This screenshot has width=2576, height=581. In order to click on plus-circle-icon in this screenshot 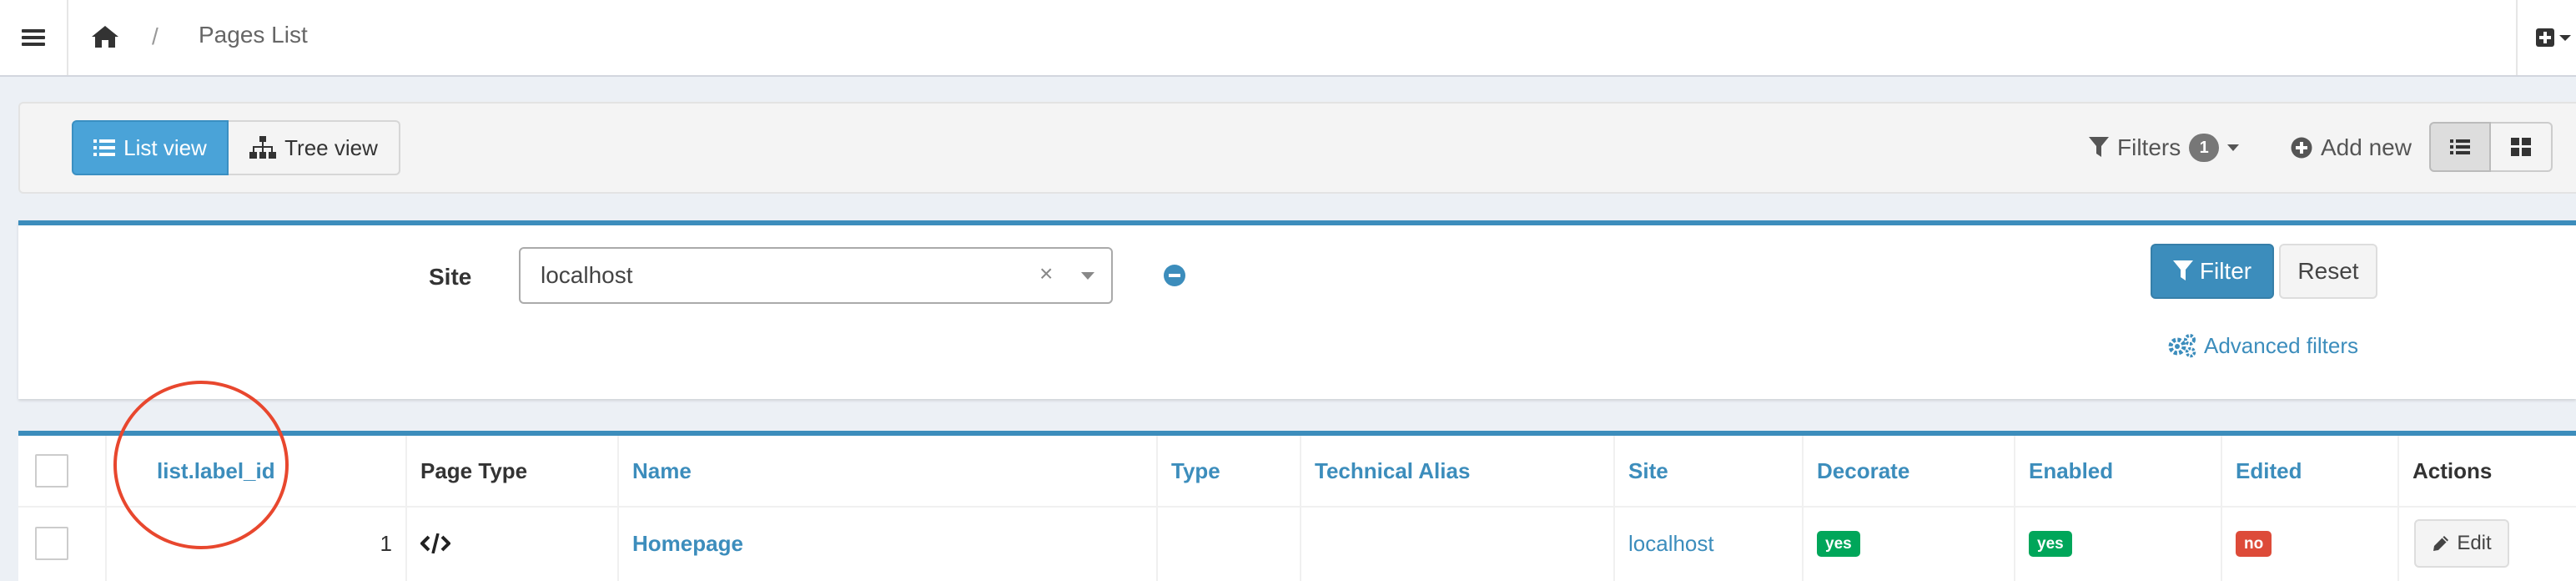, I will do `click(2301, 148)`.